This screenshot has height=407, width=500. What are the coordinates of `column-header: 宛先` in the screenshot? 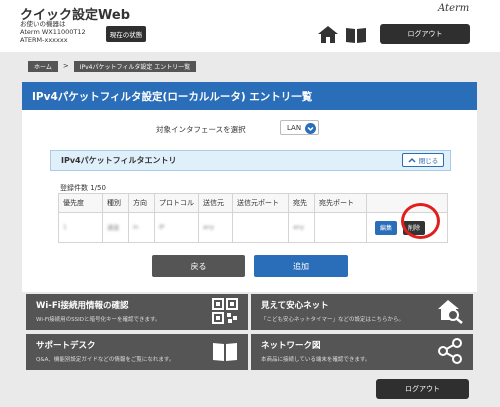 It's located at (301, 203).